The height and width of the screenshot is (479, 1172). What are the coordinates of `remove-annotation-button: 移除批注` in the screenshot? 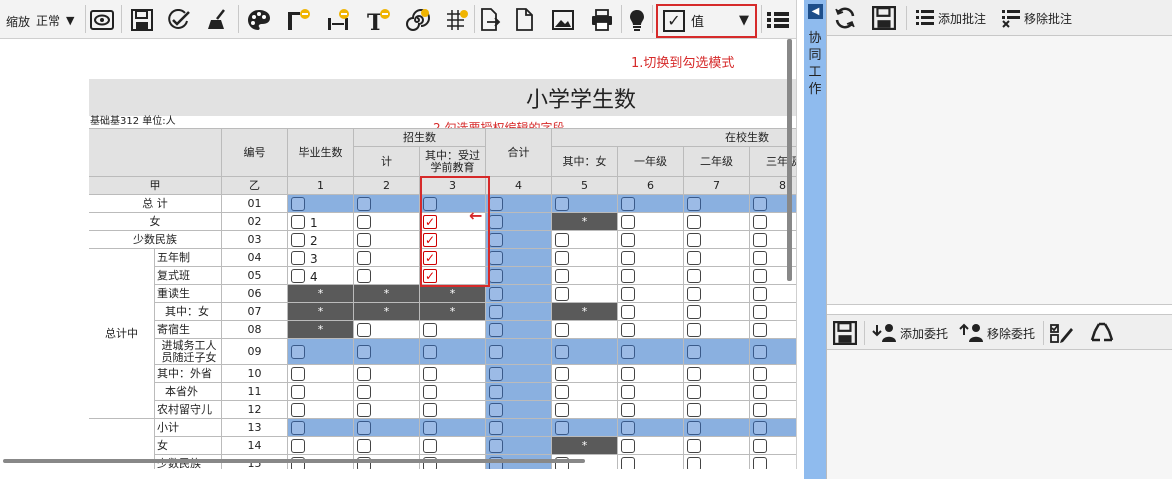 It's located at (1036, 18).